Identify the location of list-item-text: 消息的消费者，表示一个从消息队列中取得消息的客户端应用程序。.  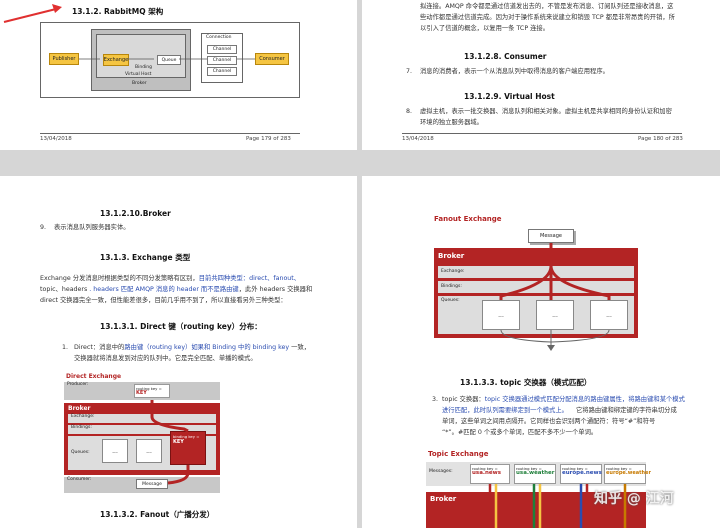
(514, 71).